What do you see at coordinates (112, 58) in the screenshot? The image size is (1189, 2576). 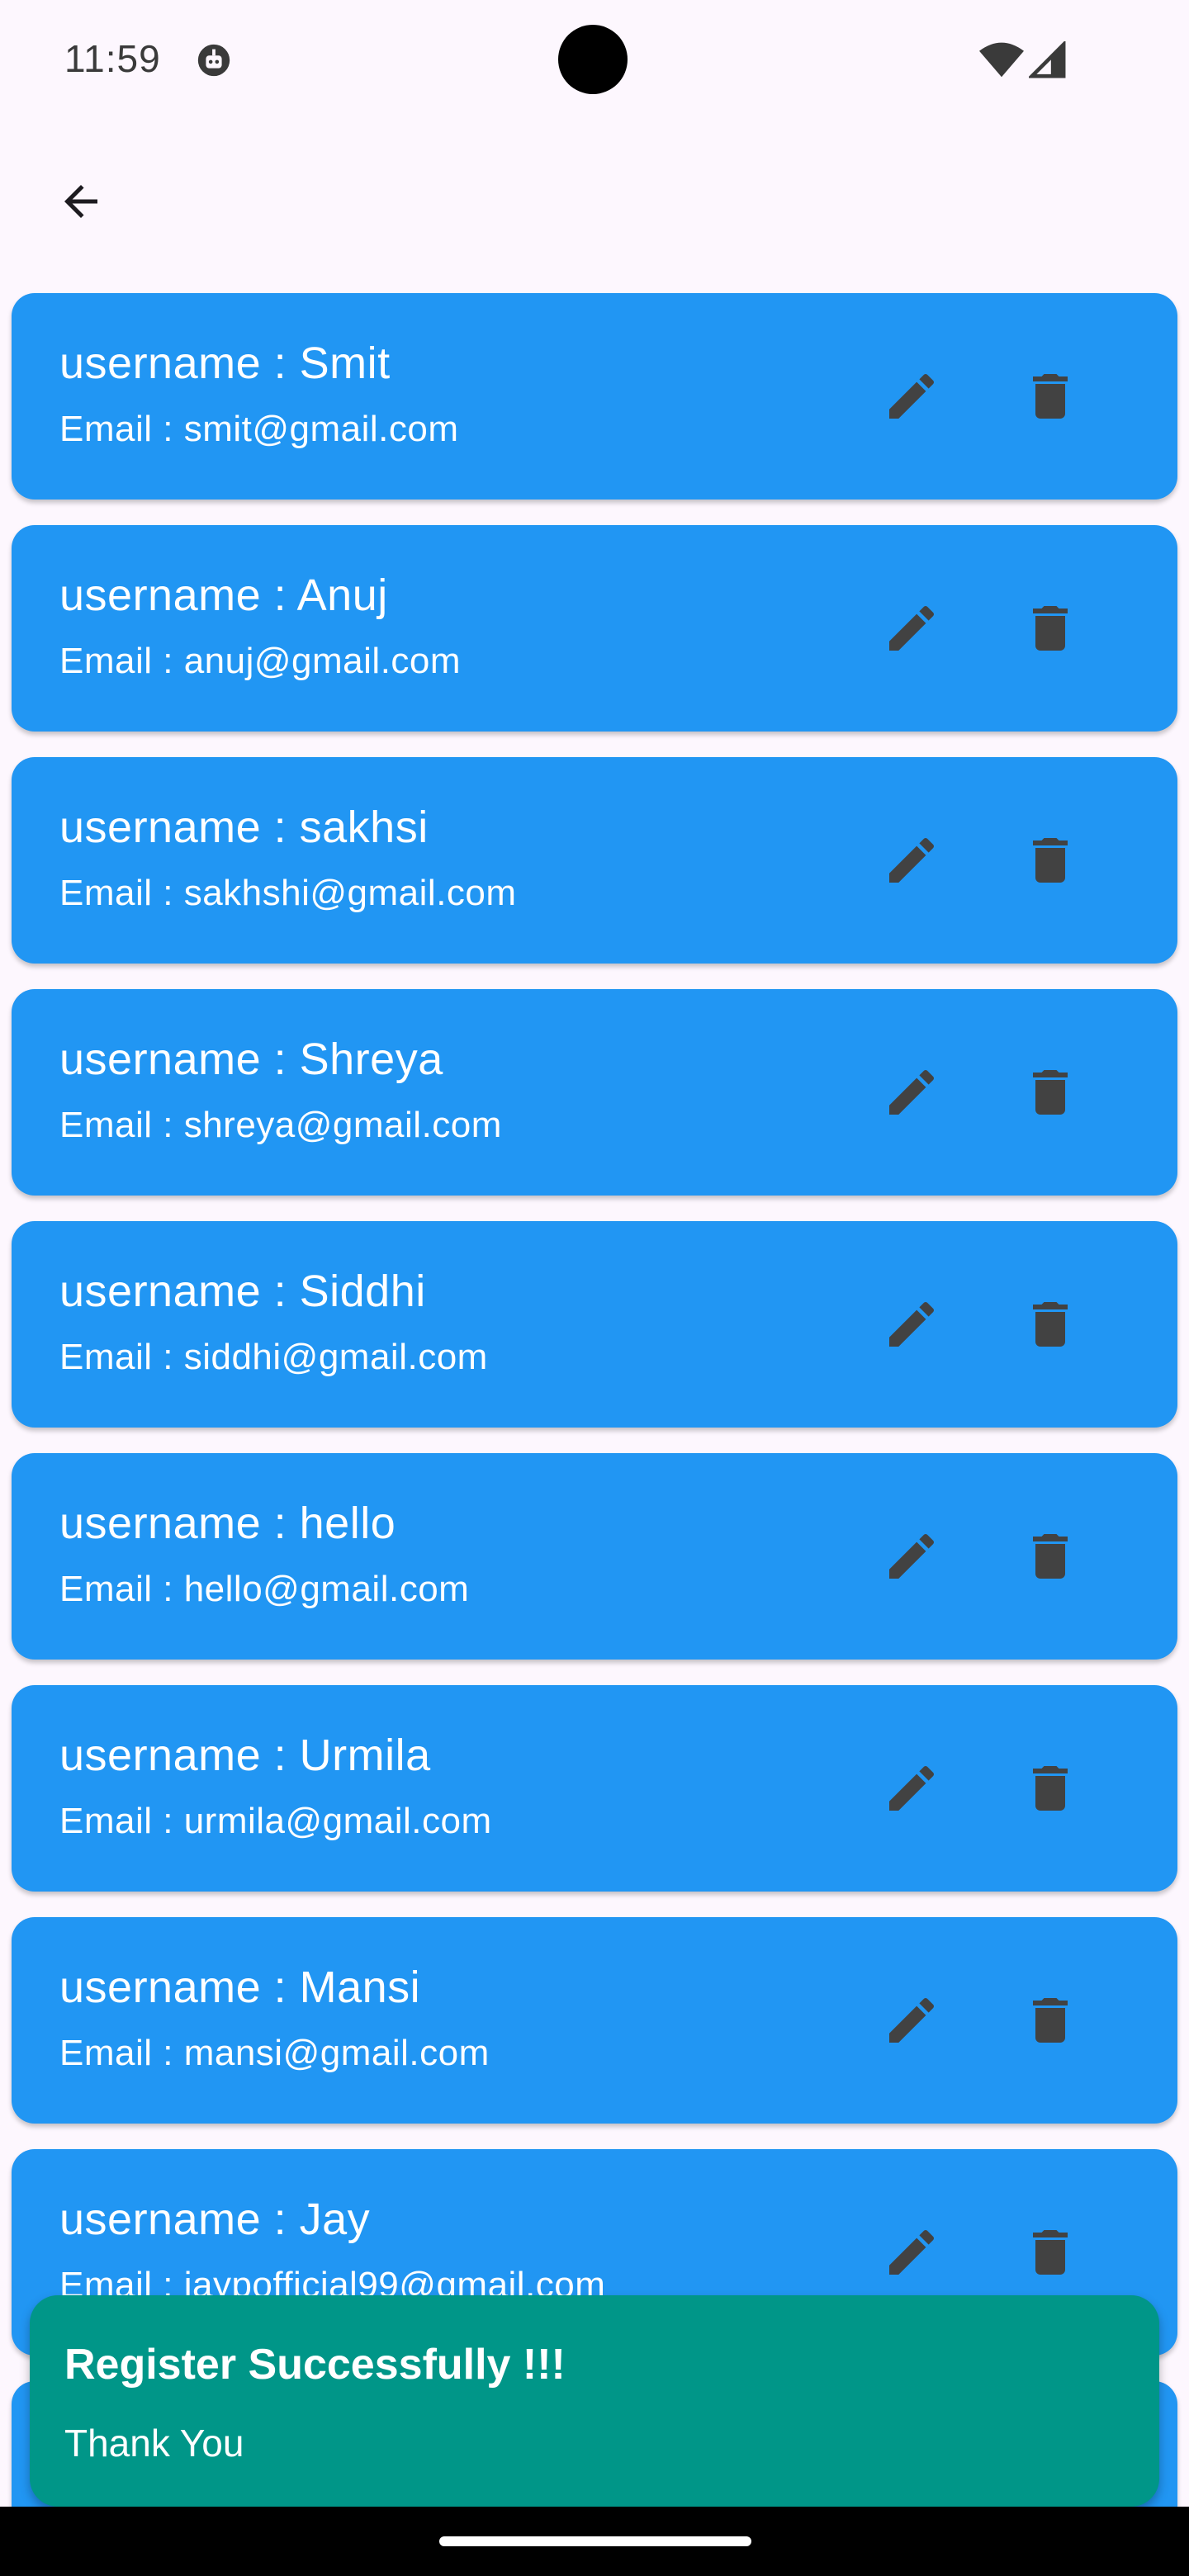 I see `status-time: 11:59` at bounding box center [112, 58].